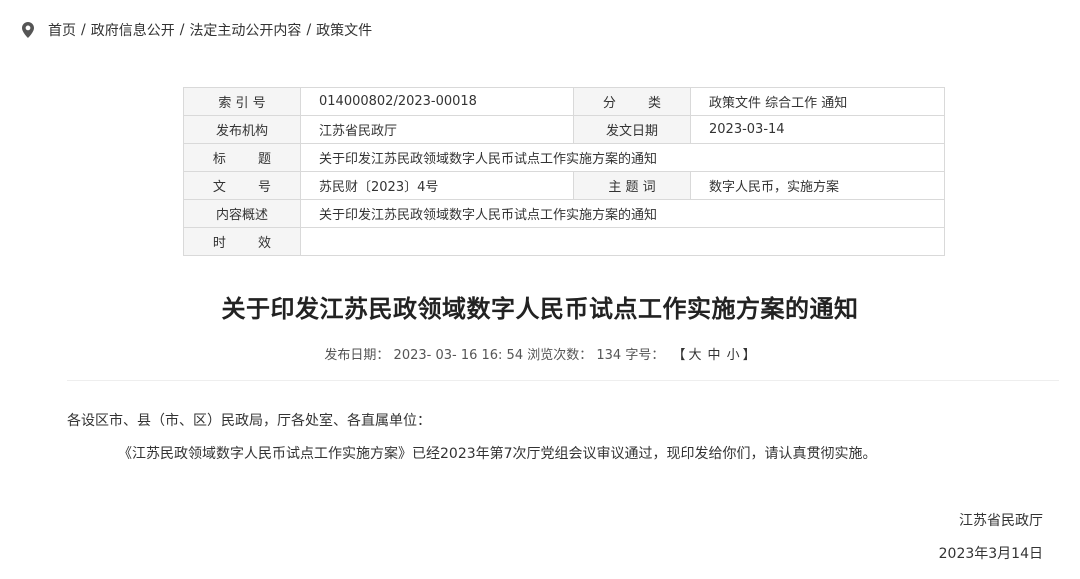 This screenshot has height=579, width=1080. Describe the element at coordinates (632, 129) in the screenshot. I see `issue-date-label: 发文日期` at that location.